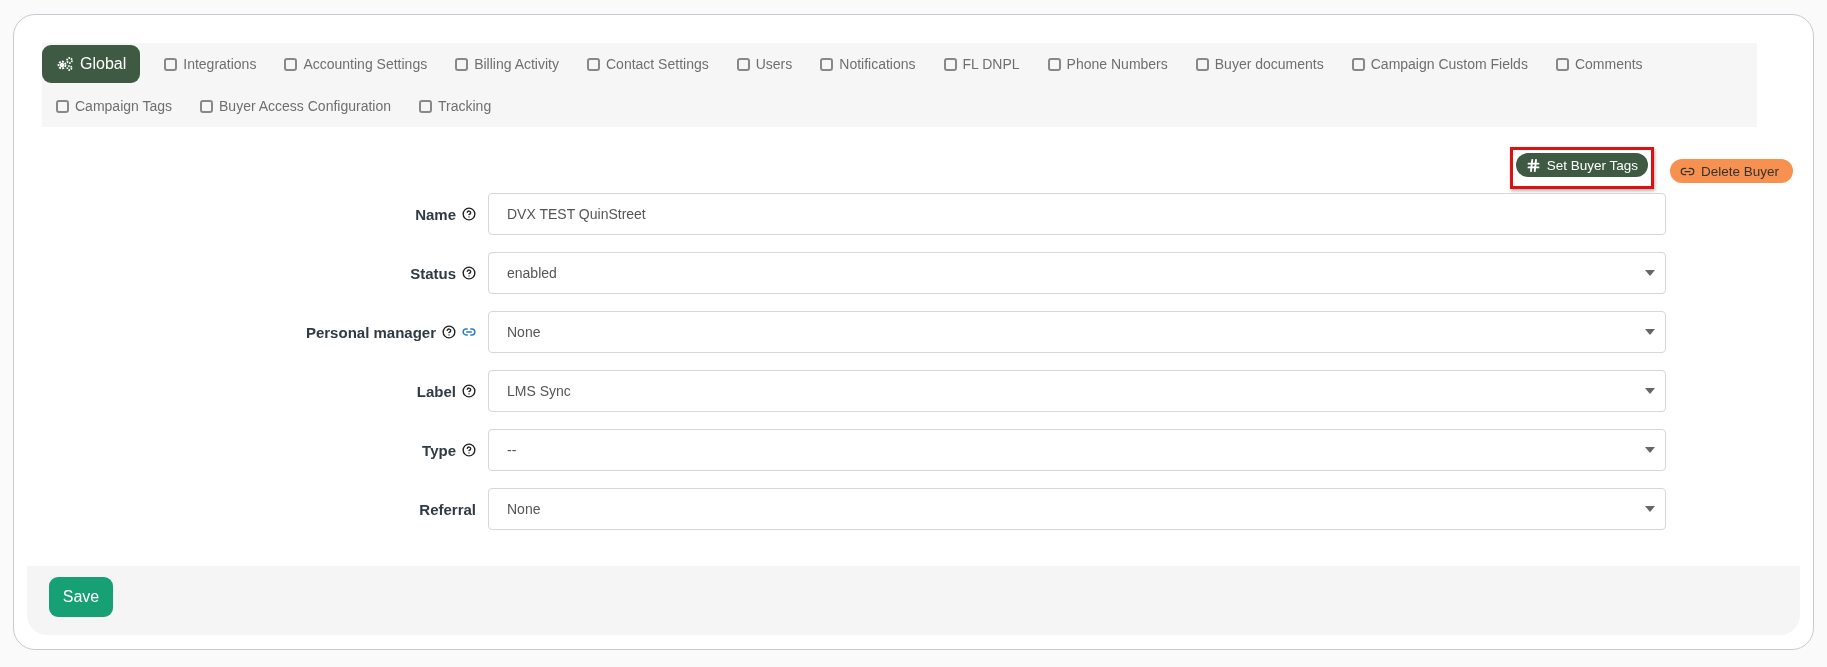 The width and height of the screenshot is (1827, 667). Describe the element at coordinates (1077, 450) in the screenshot. I see `select-field: --` at that location.